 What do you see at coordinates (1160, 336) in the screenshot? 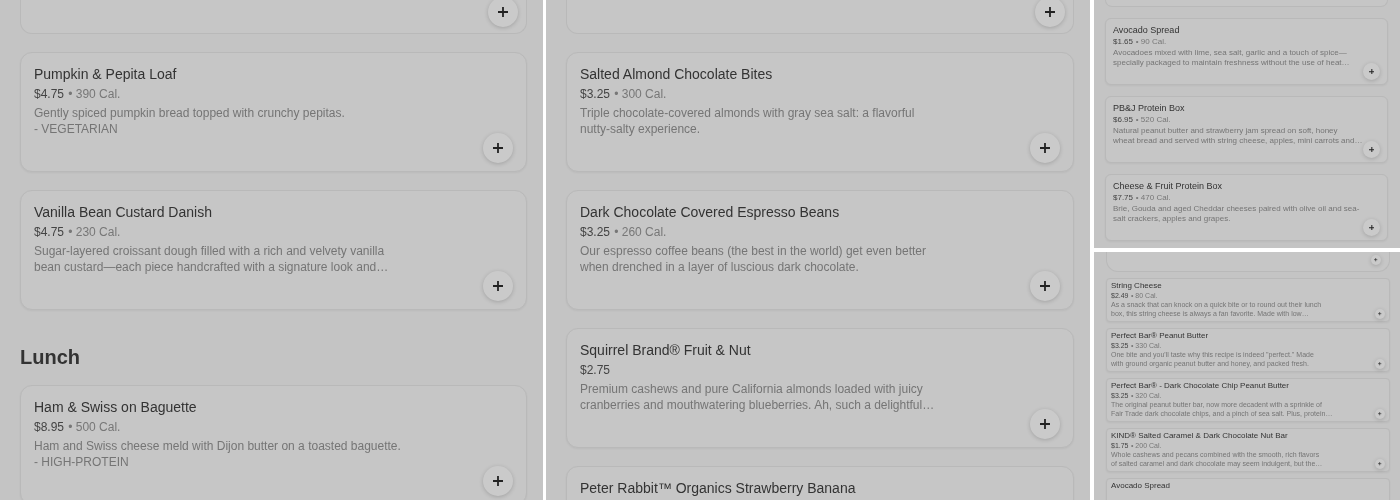
I see `item-title: Perfect Bar® Peanut Butter` at bounding box center [1160, 336].